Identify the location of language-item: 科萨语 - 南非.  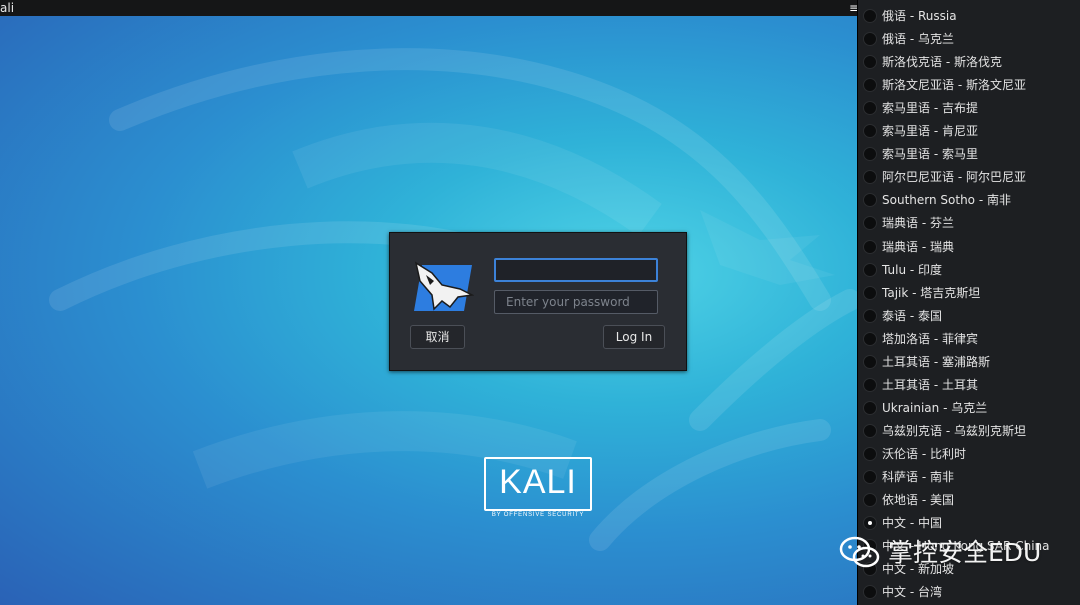
(969, 477).